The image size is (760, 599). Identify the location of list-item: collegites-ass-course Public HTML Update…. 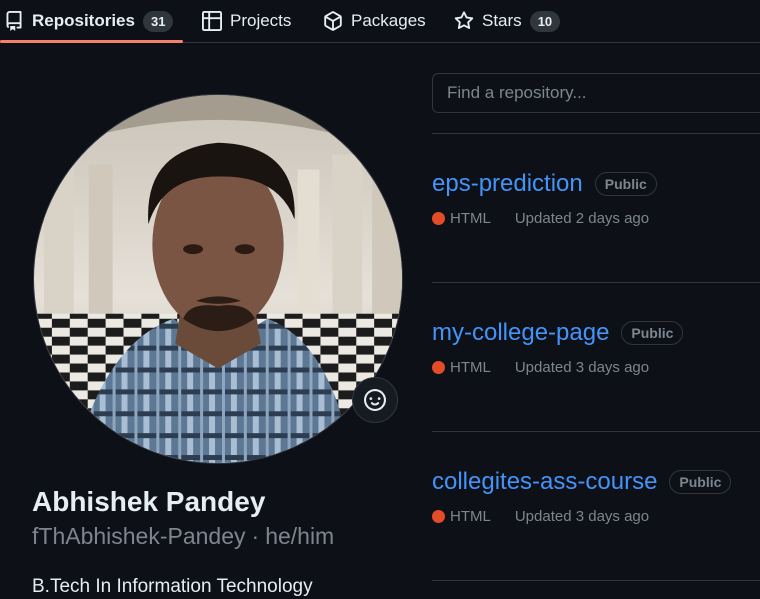
(596, 495).